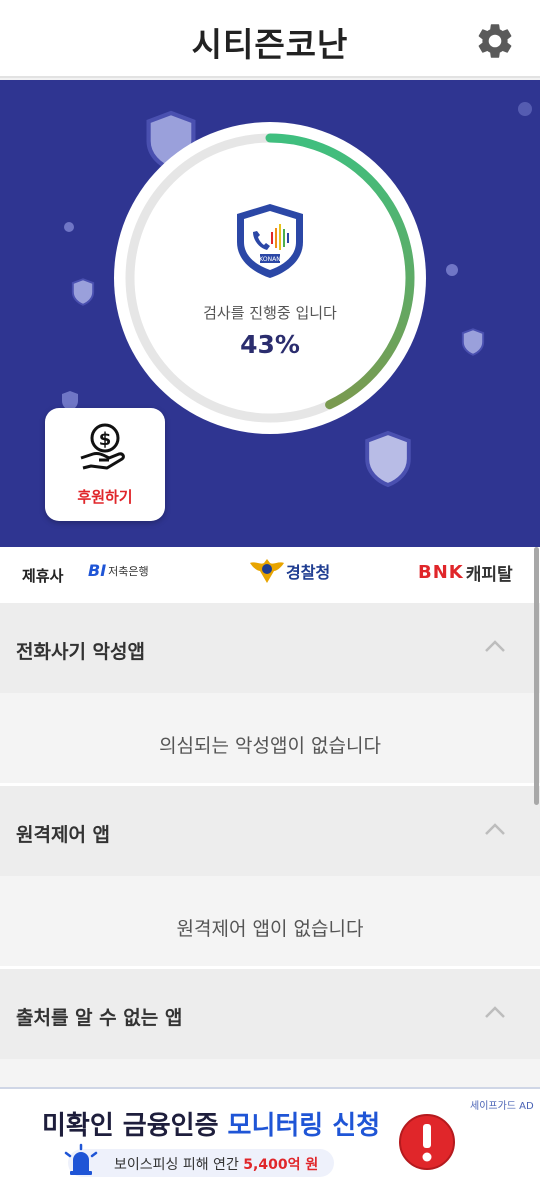 The height and width of the screenshot is (1182, 540). Describe the element at coordinates (269, 259) in the screenshot. I see `svg-text: KONAN` at that location.